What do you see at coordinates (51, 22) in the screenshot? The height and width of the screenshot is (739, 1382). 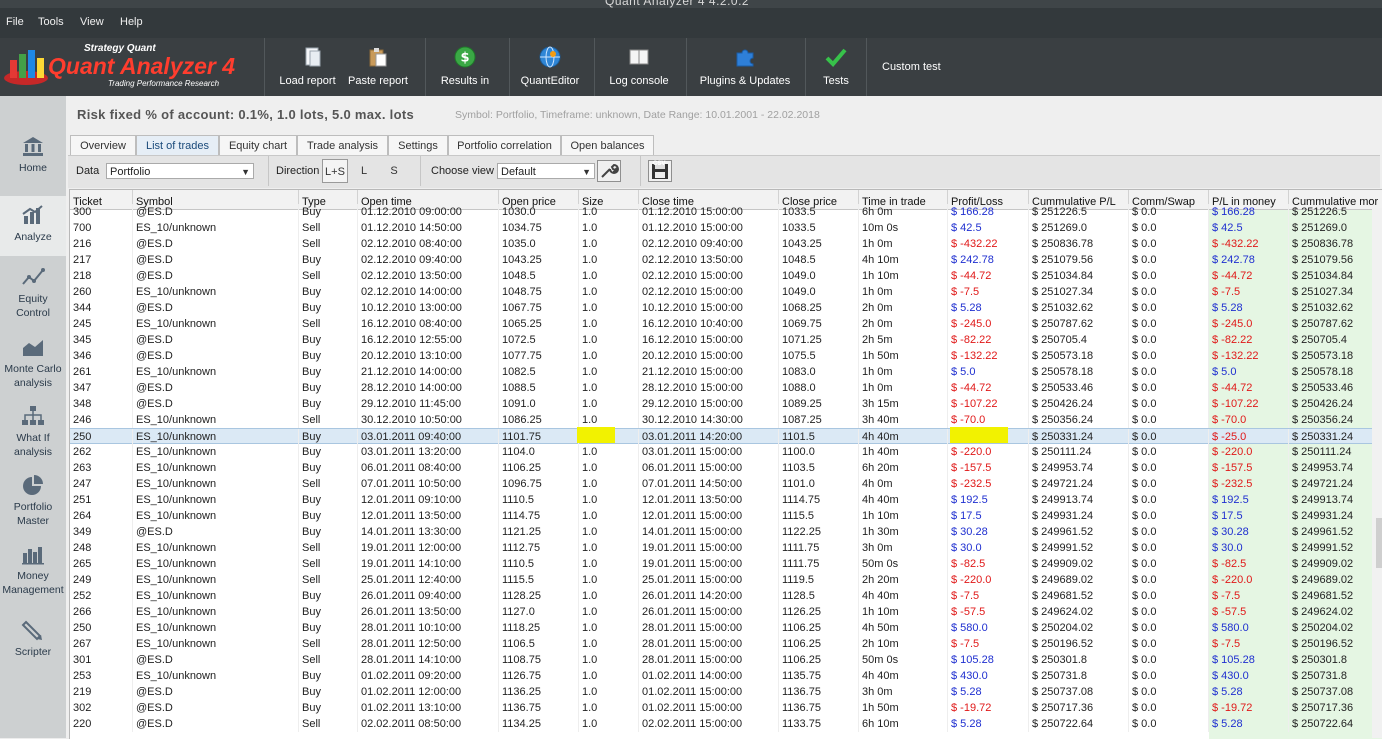 I see `menu-tools: Tools` at bounding box center [51, 22].